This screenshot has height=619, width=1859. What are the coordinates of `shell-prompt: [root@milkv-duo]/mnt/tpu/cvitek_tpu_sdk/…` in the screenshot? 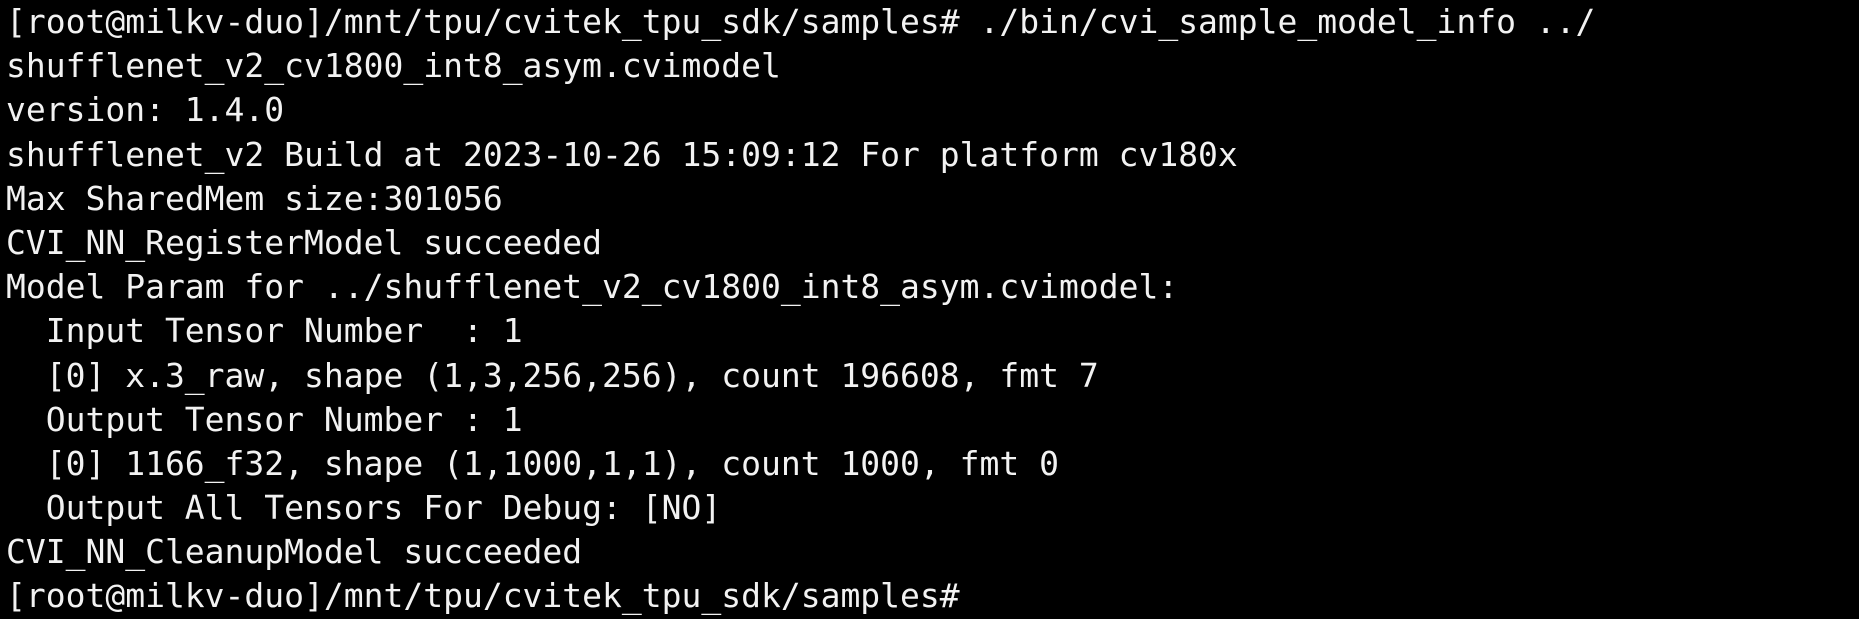 It's located at (932, 596).